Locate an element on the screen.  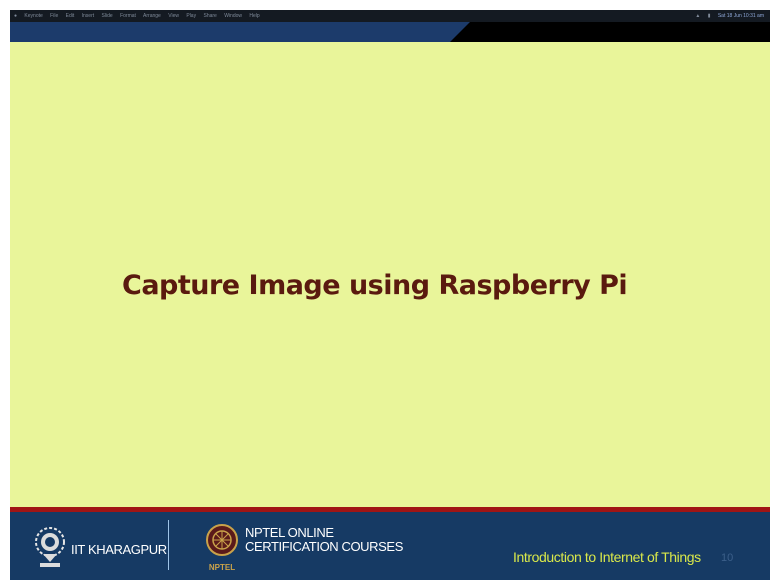
menu-file: File is located at coordinates (54, 16).